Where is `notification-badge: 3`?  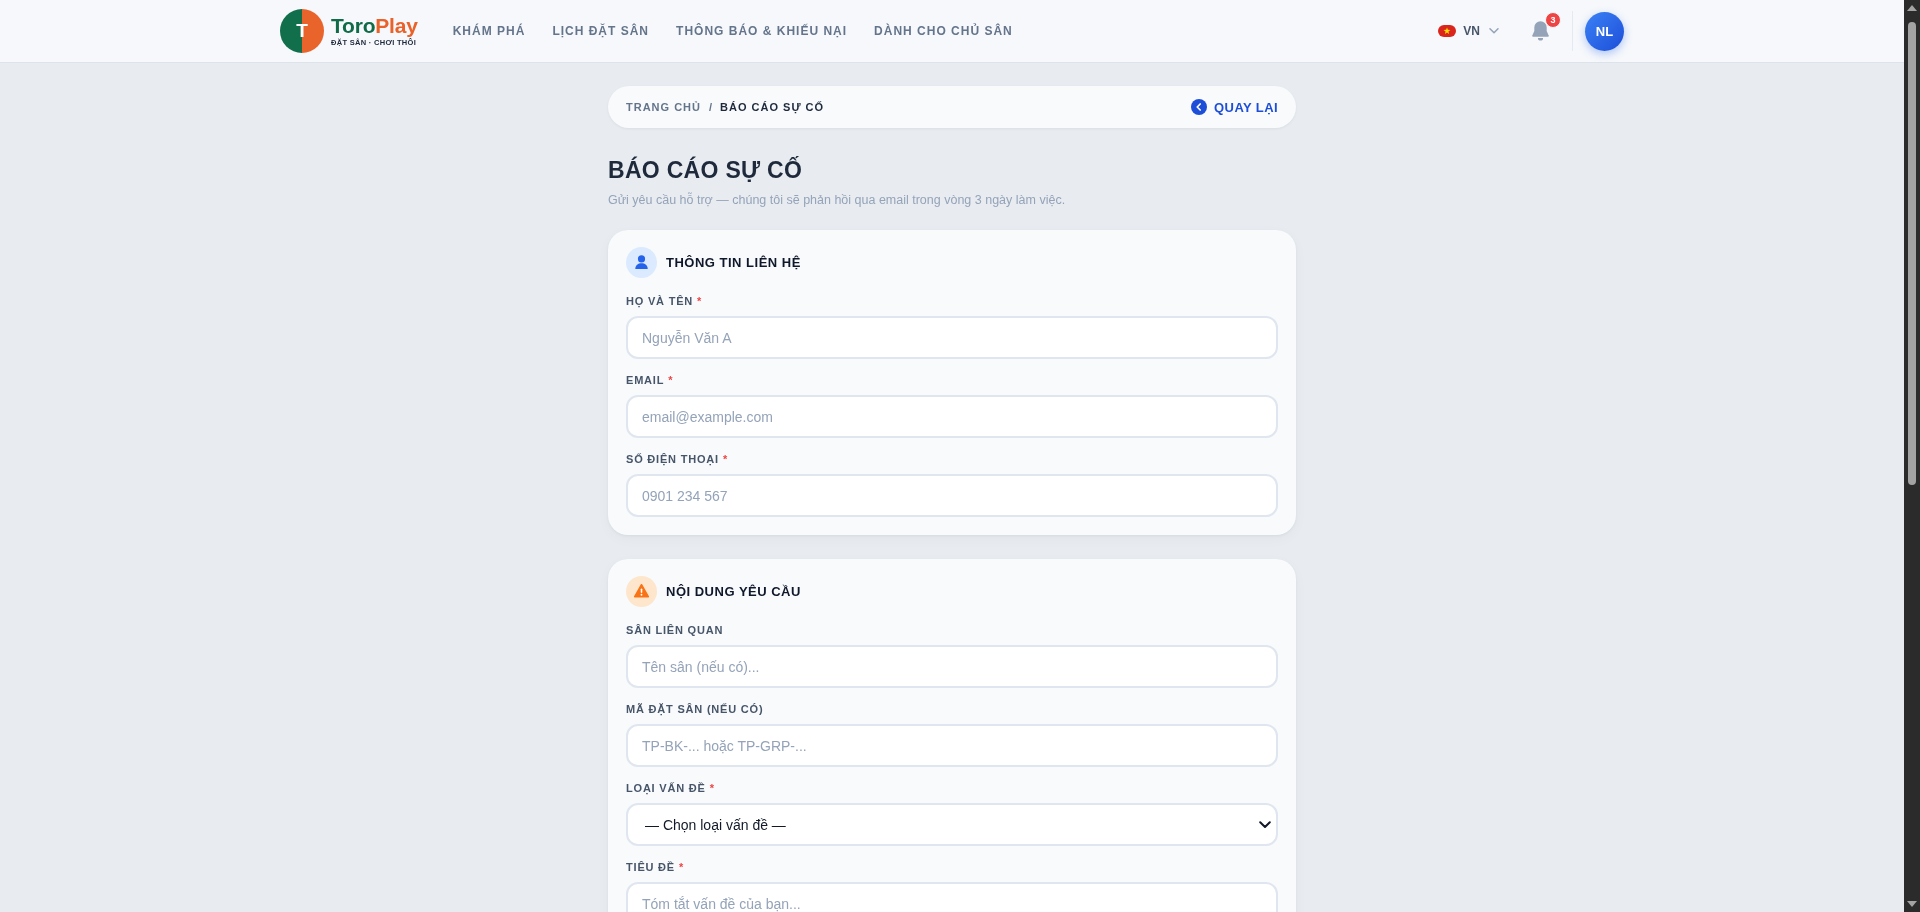 notification-badge: 3 is located at coordinates (1553, 20).